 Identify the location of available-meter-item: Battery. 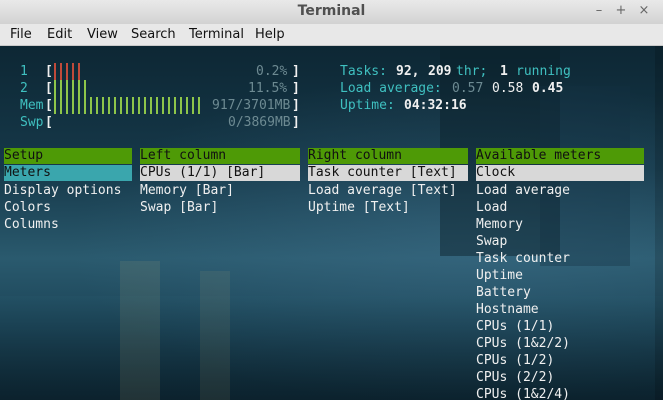
(503, 292).